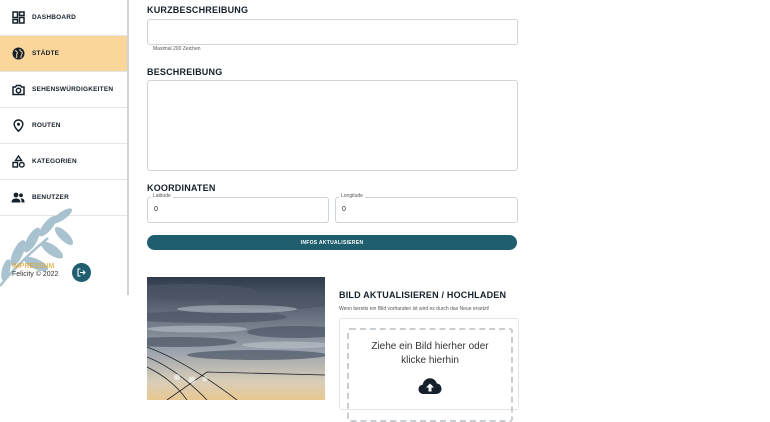 This screenshot has width=770, height=422. I want to click on logout-icon, so click(81, 272).